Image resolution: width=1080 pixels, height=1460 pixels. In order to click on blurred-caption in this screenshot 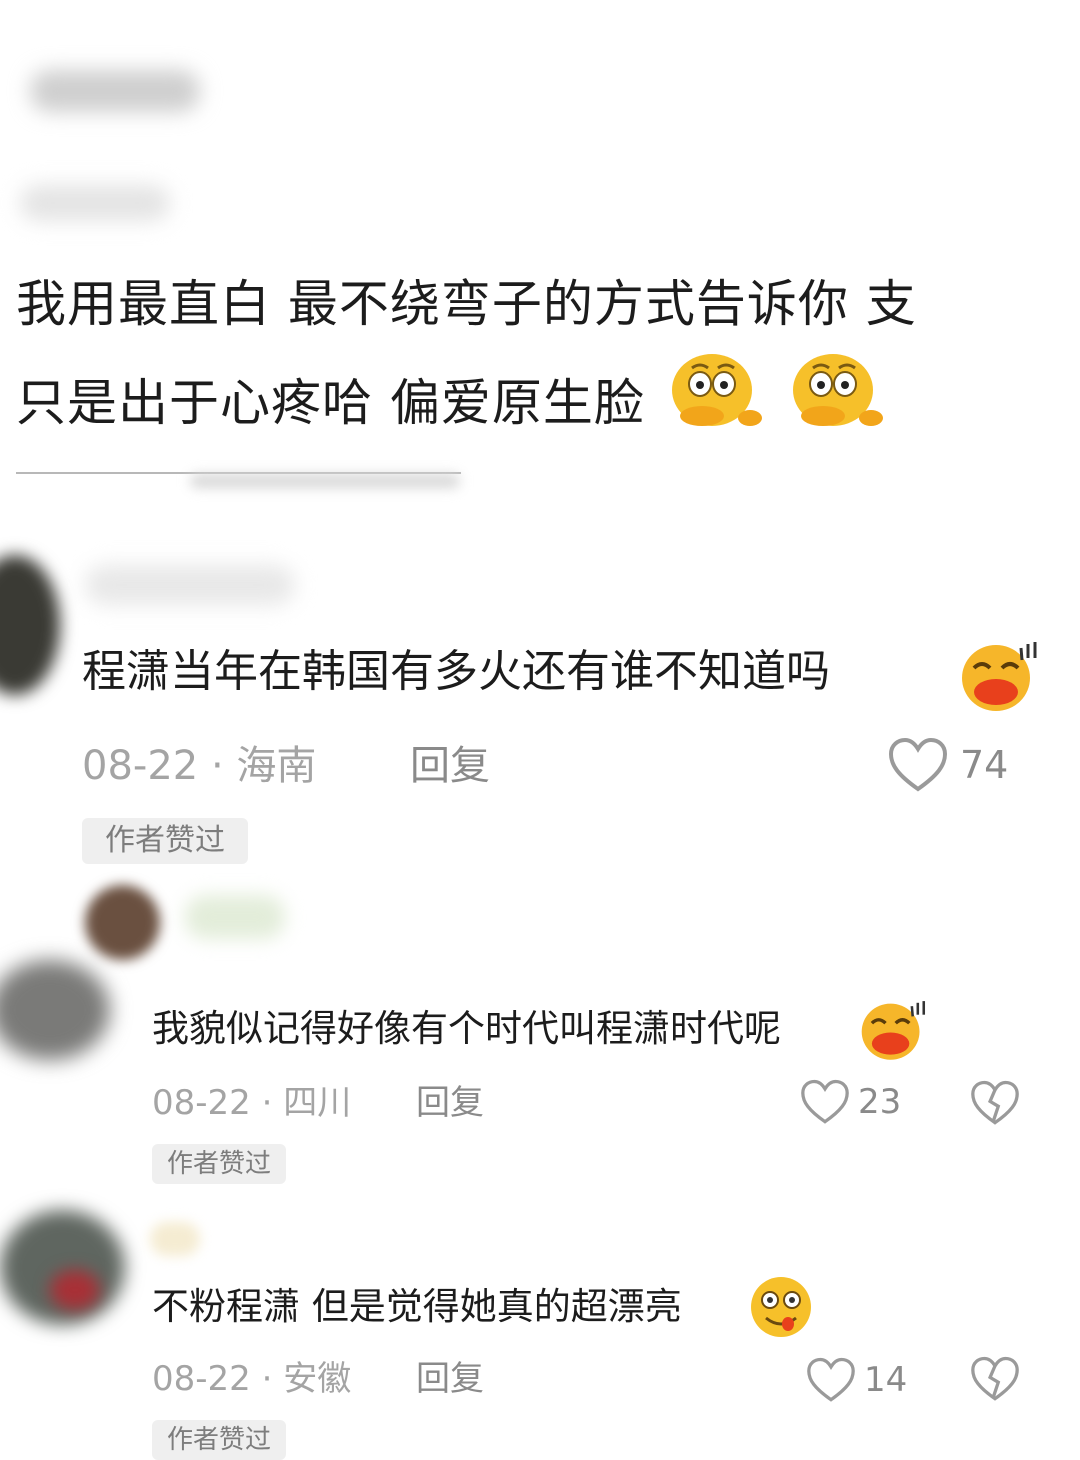, I will do `click(325, 481)`.